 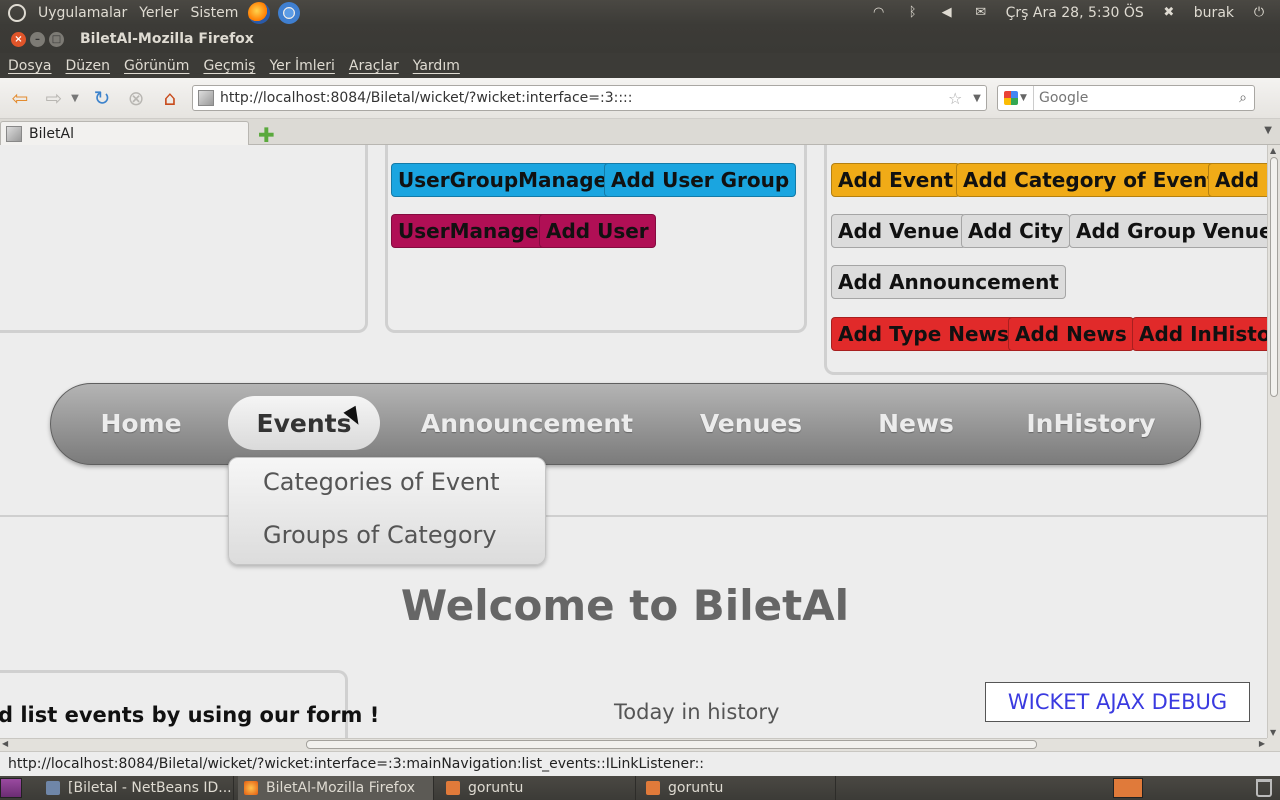 What do you see at coordinates (948, 282) in the screenshot?
I see `add-announcement-button: Add Announcement` at bounding box center [948, 282].